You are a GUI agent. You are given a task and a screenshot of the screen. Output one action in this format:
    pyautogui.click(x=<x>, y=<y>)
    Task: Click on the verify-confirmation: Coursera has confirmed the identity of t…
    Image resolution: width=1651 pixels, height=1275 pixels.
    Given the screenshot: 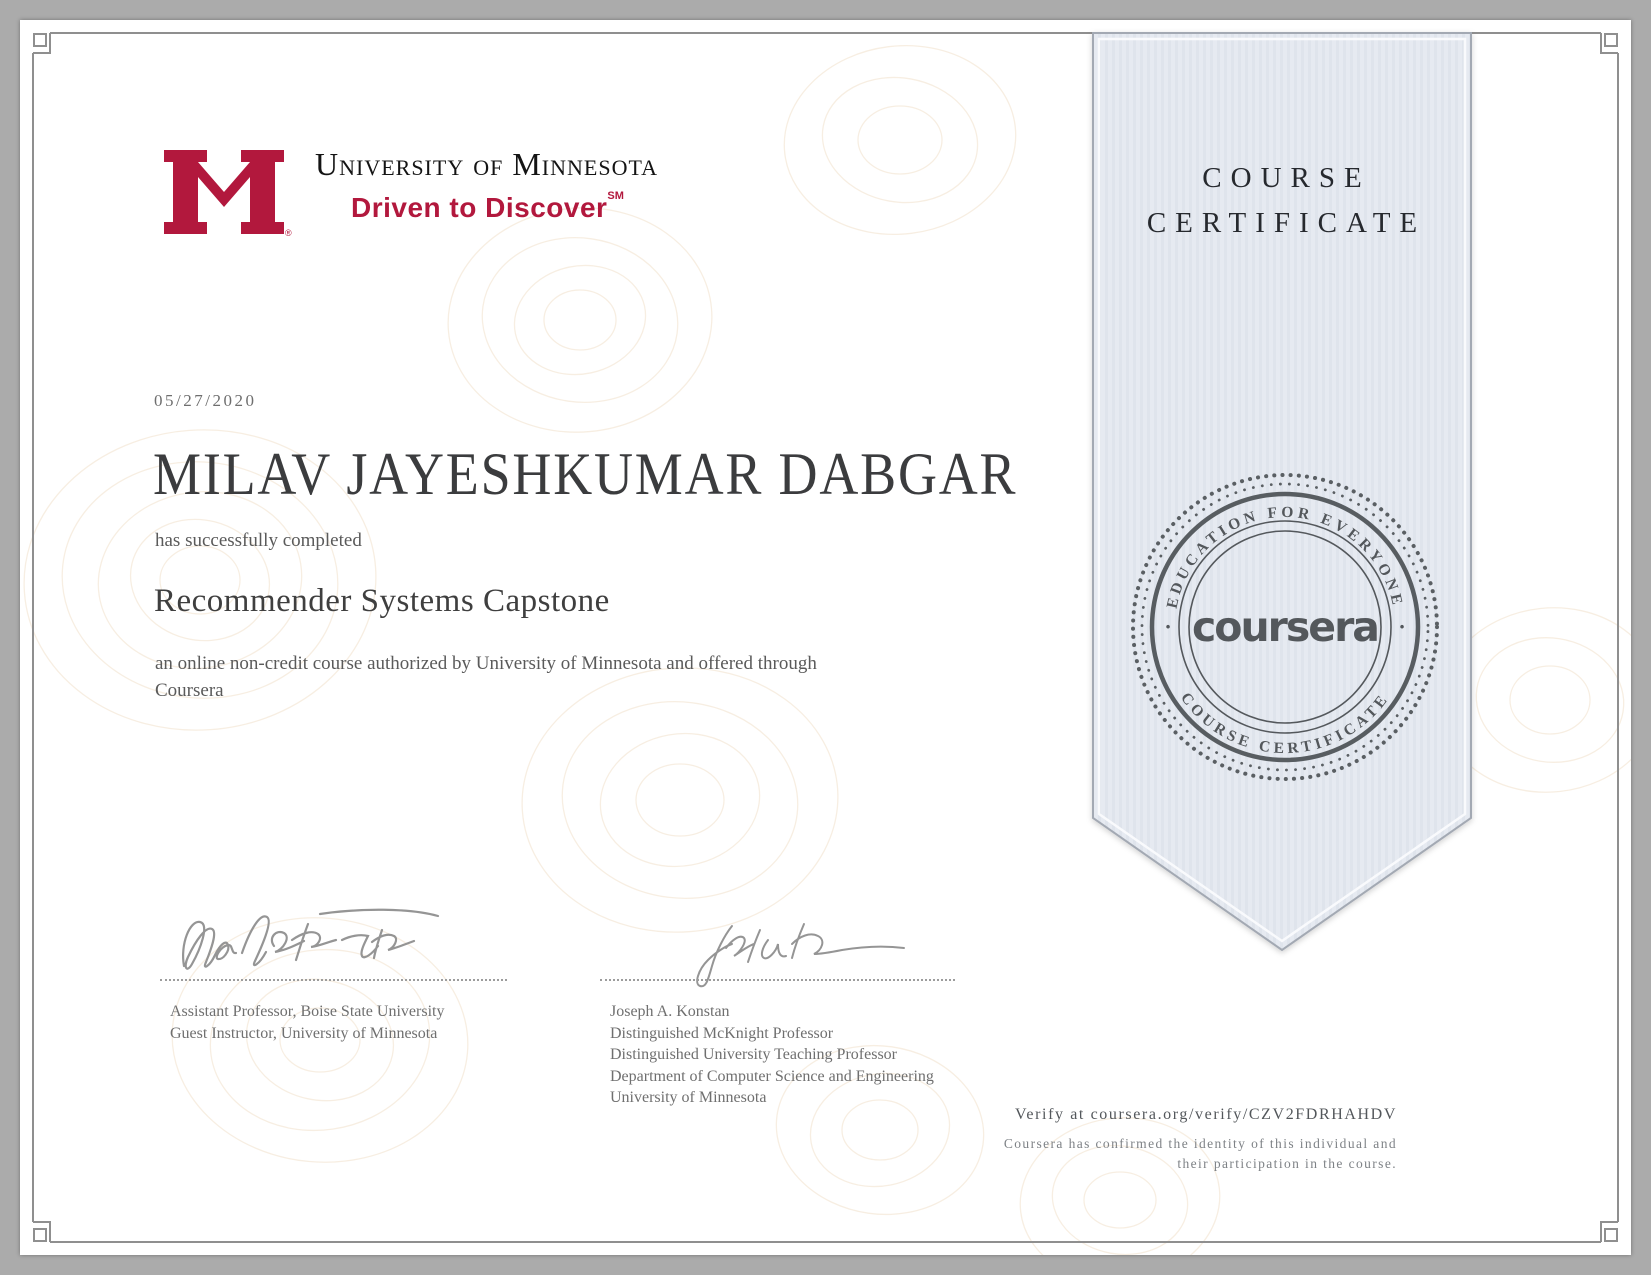 What is the action you would take?
    pyautogui.click(x=1200, y=1153)
    